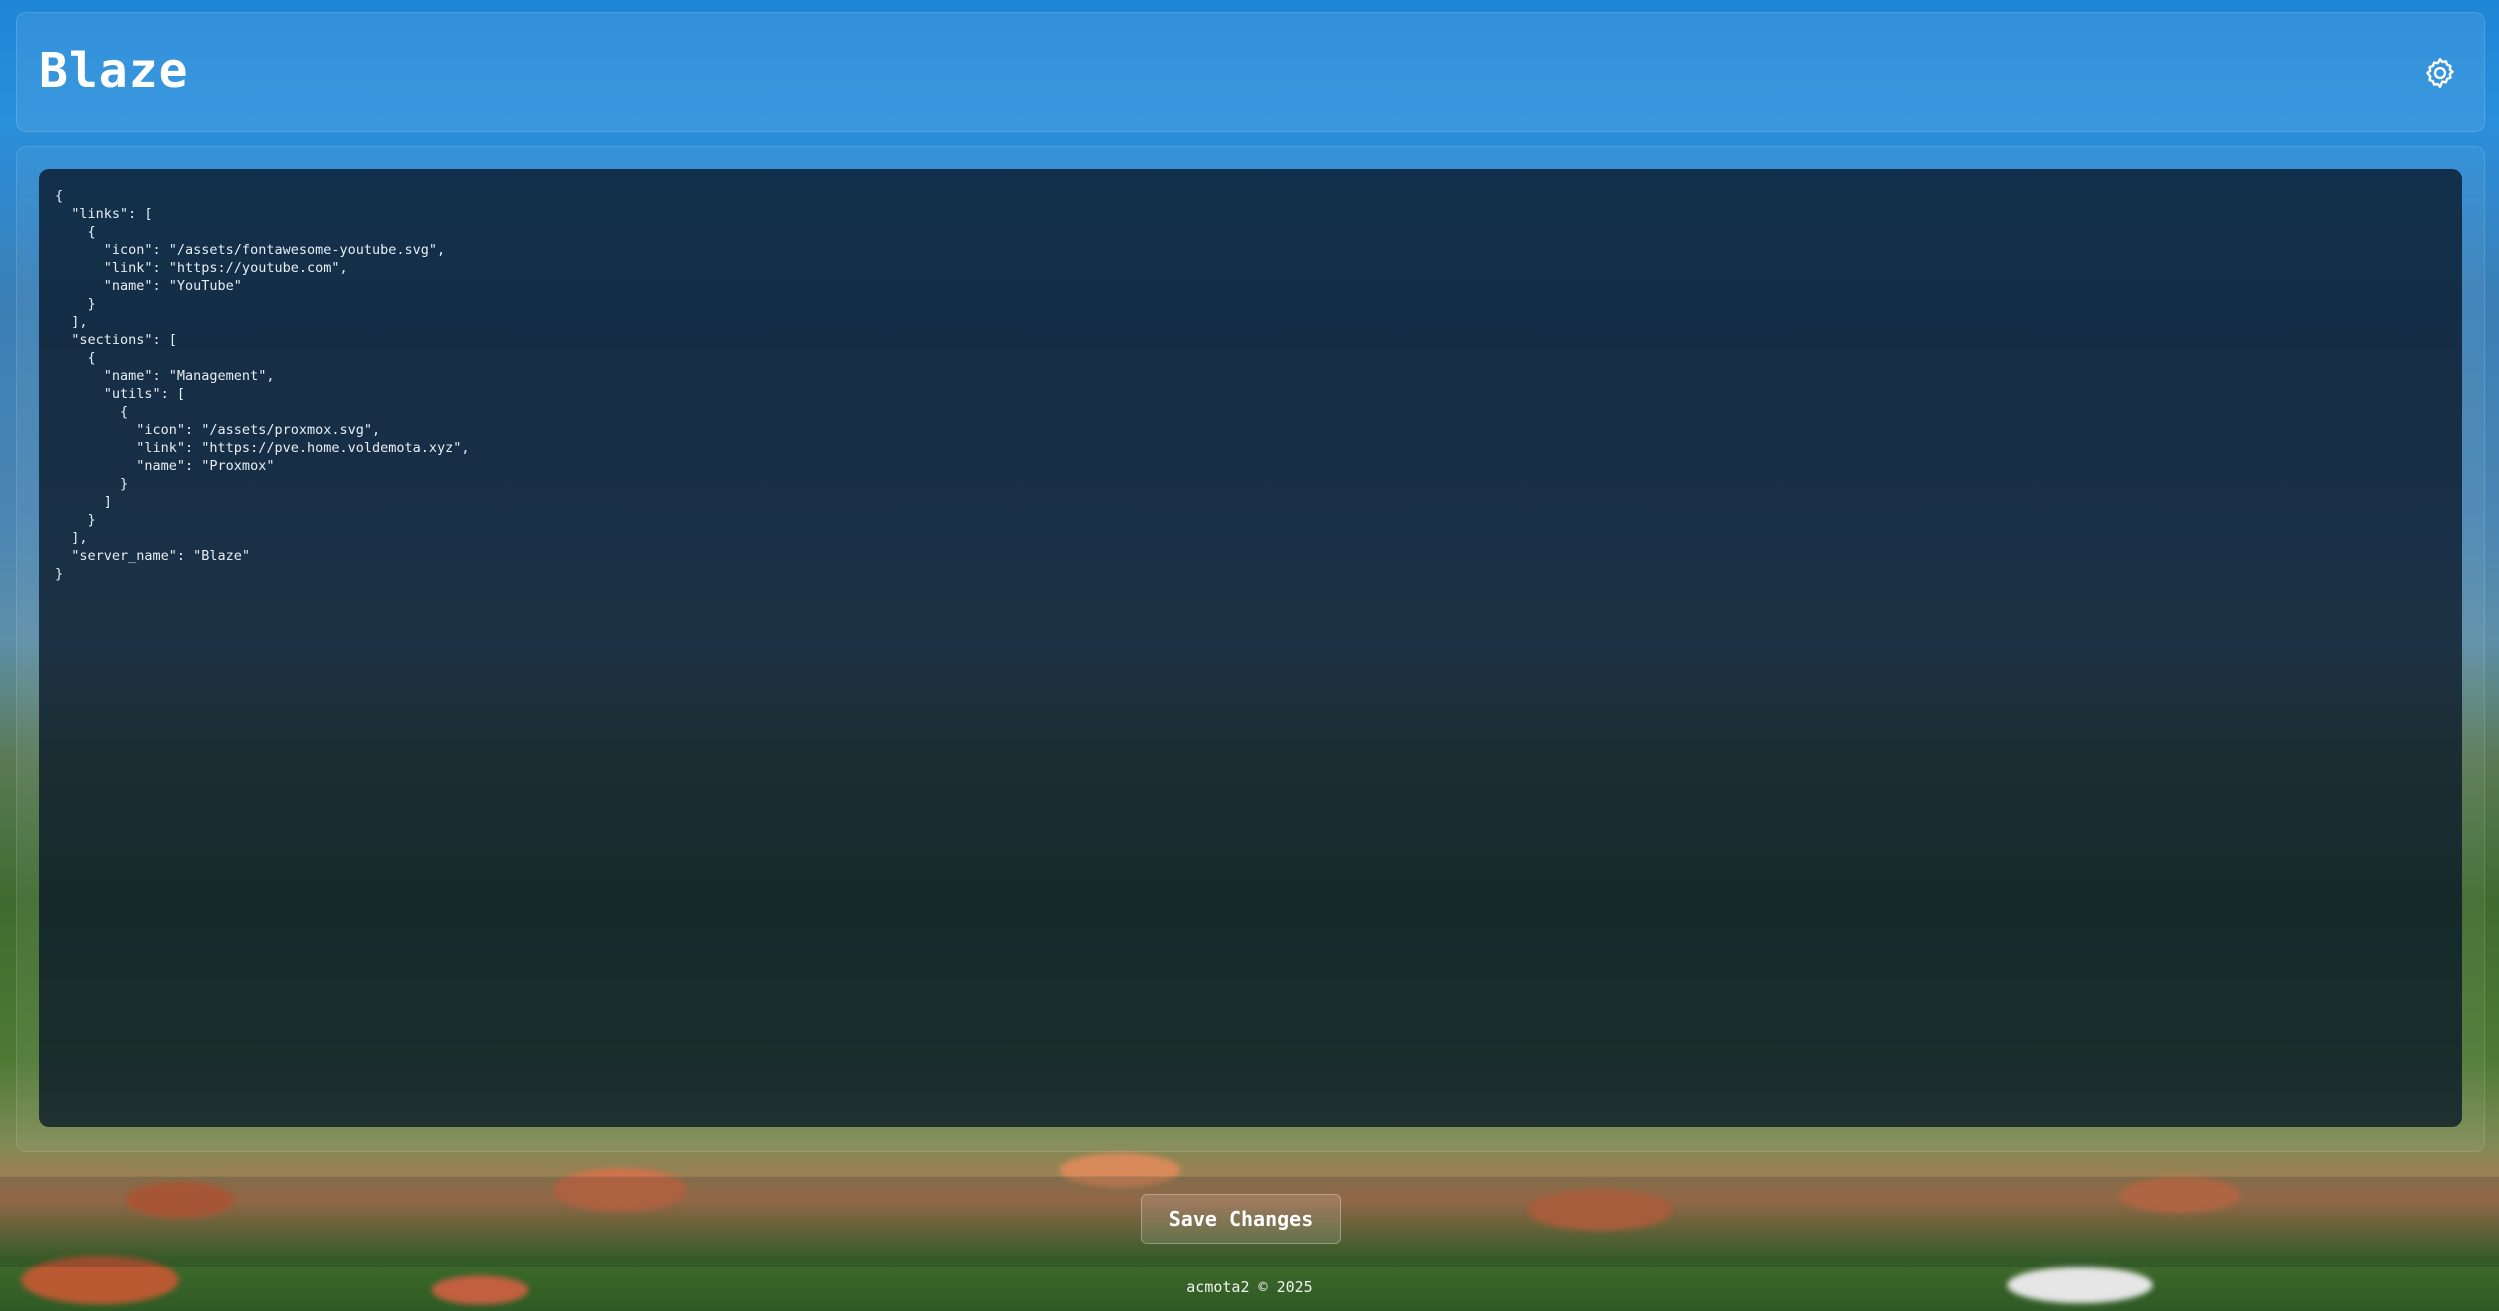 This screenshot has height=1311, width=2499. What do you see at coordinates (1241, 1219) in the screenshot?
I see `save-changes-button: Save Changes` at bounding box center [1241, 1219].